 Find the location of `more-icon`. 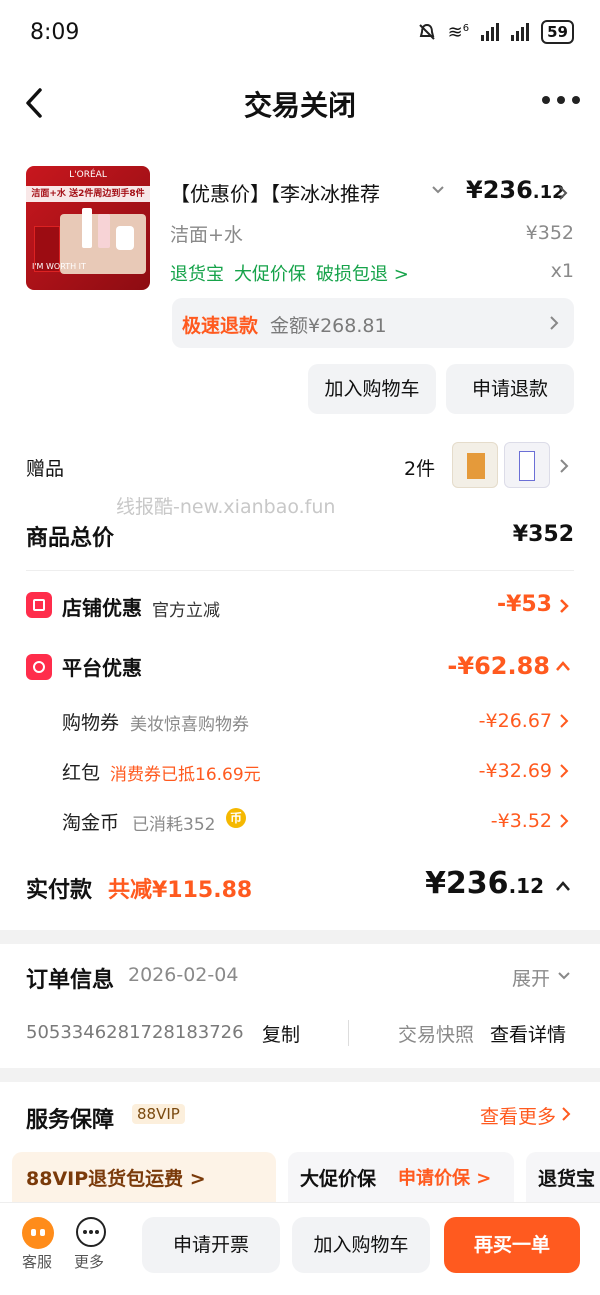

more-icon is located at coordinates (91, 1232).